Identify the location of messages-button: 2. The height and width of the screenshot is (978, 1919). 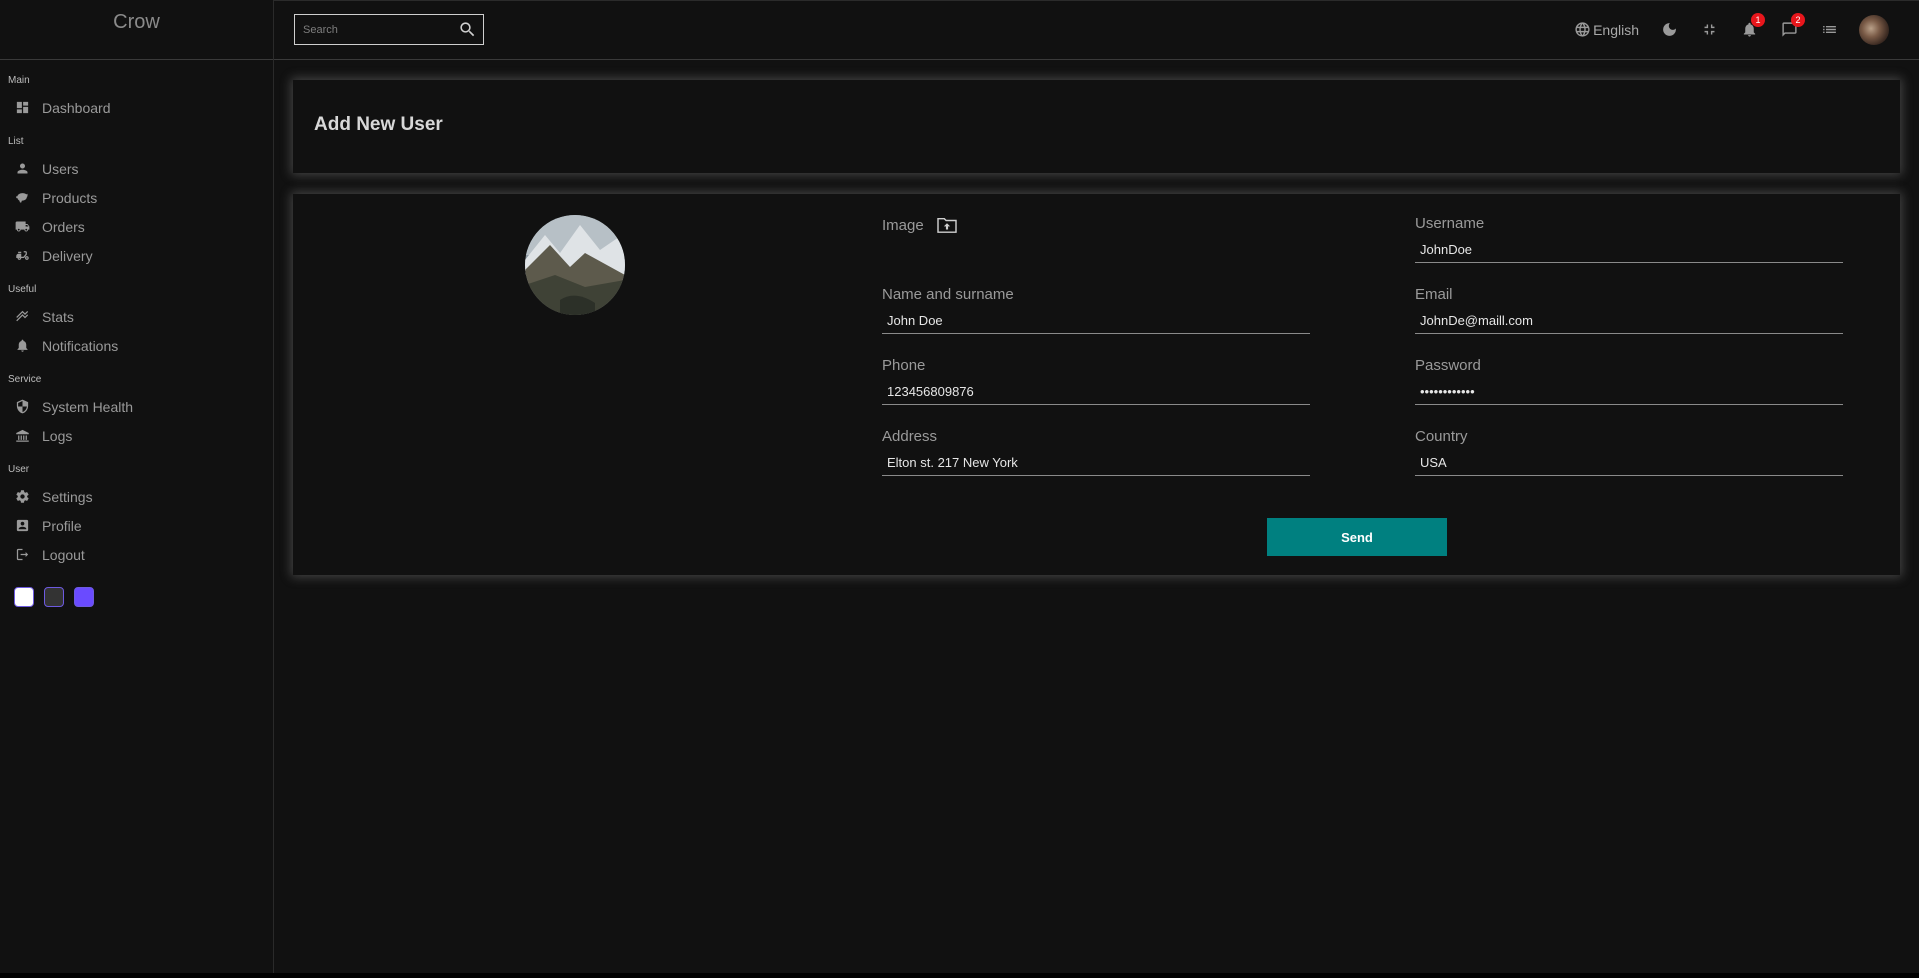
(1792, 26).